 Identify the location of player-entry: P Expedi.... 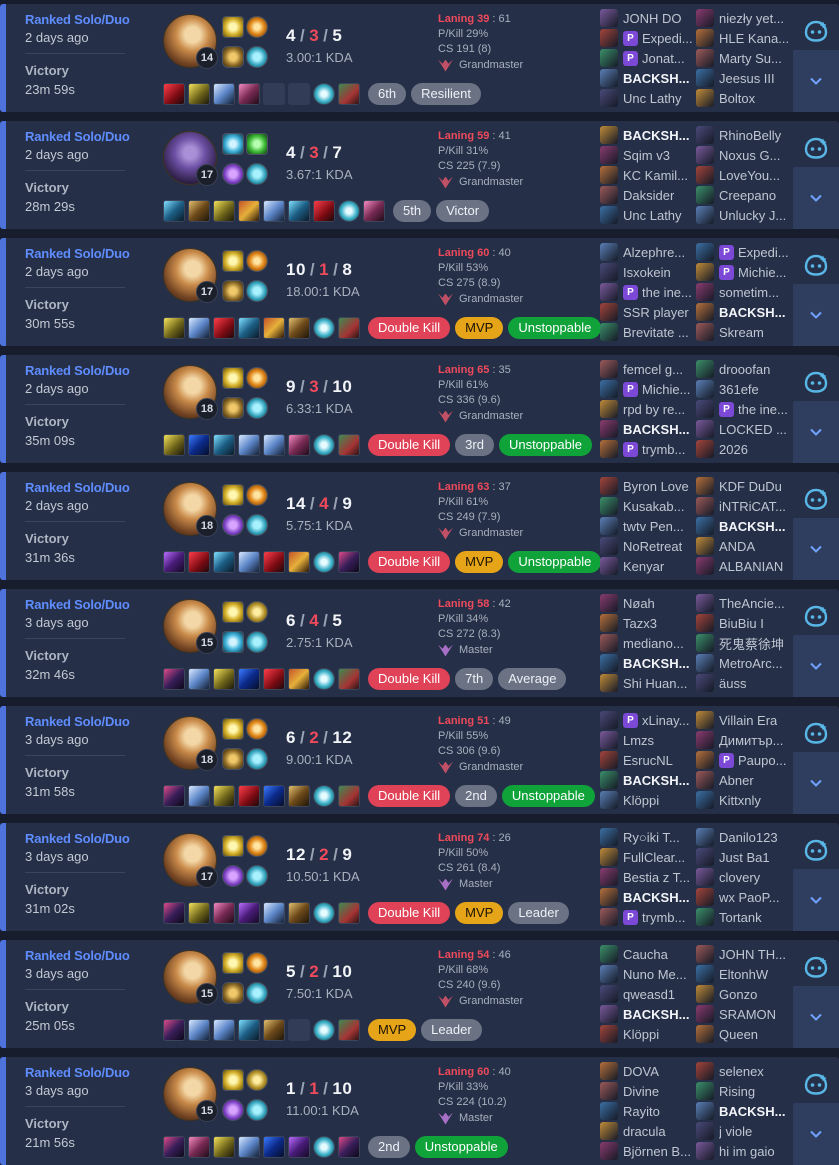
(745, 252).